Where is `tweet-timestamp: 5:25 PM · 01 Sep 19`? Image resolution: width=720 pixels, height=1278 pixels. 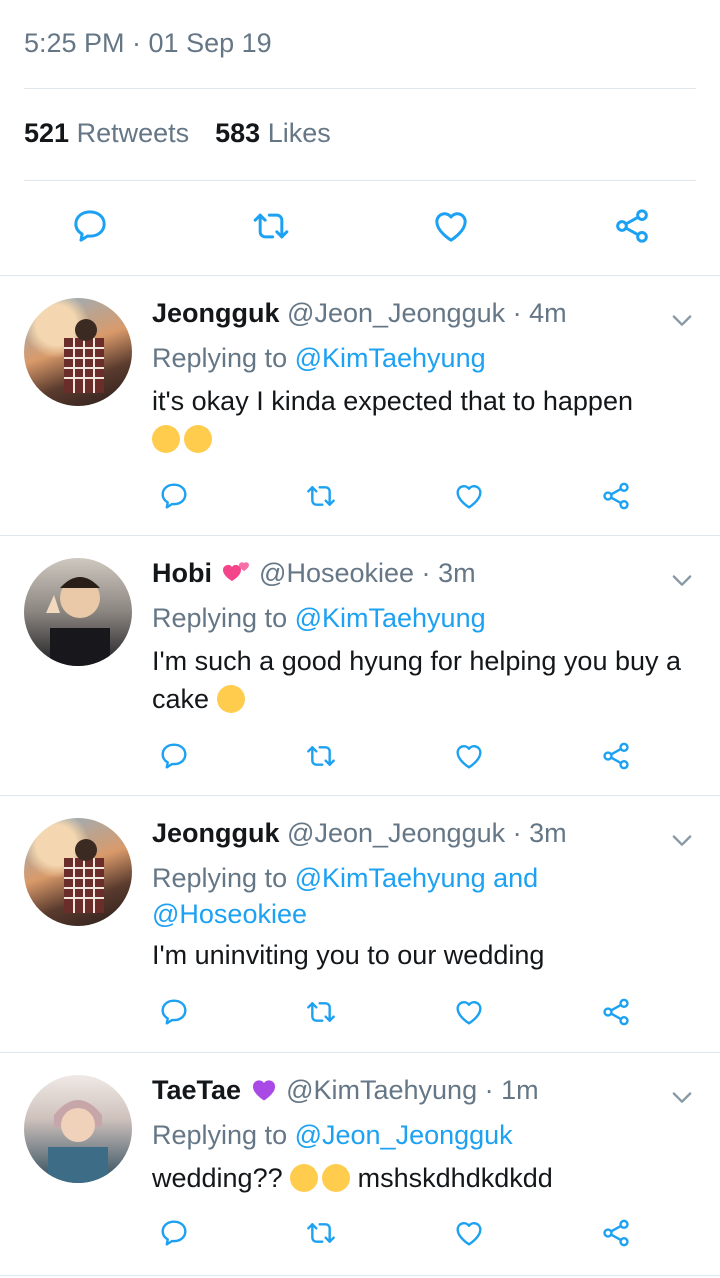
tweet-timestamp: 5:25 PM · 01 Sep 19 is located at coordinates (148, 43).